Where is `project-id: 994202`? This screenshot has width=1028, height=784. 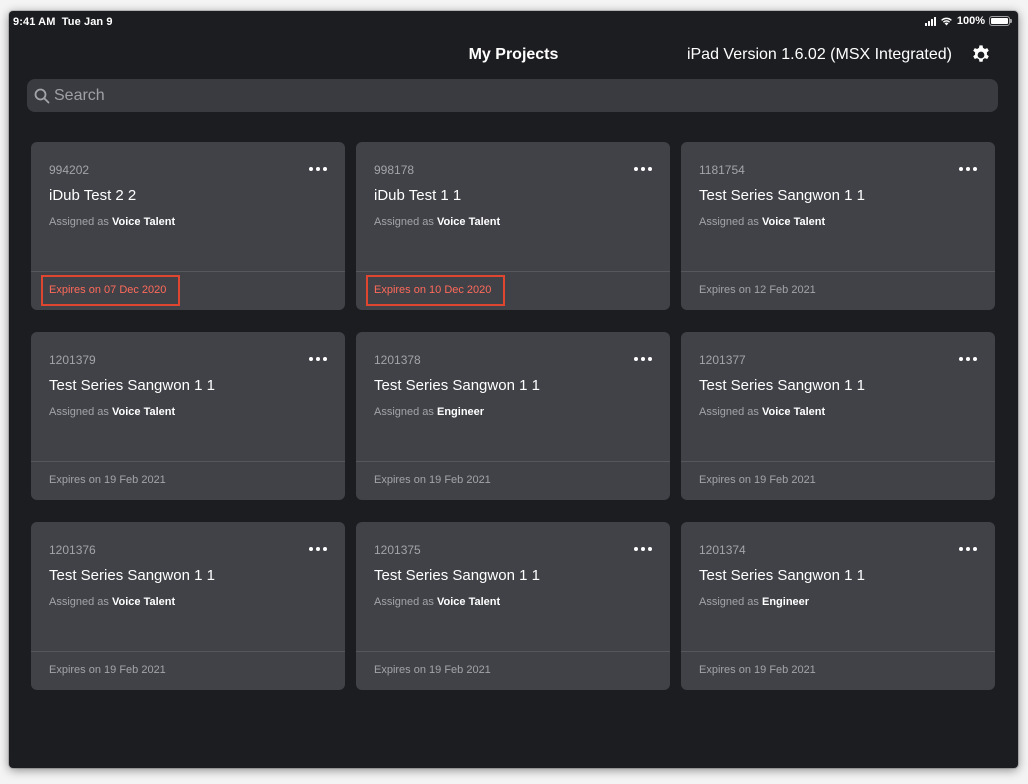
project-id: 994202 is located at coordinates (69, 170).